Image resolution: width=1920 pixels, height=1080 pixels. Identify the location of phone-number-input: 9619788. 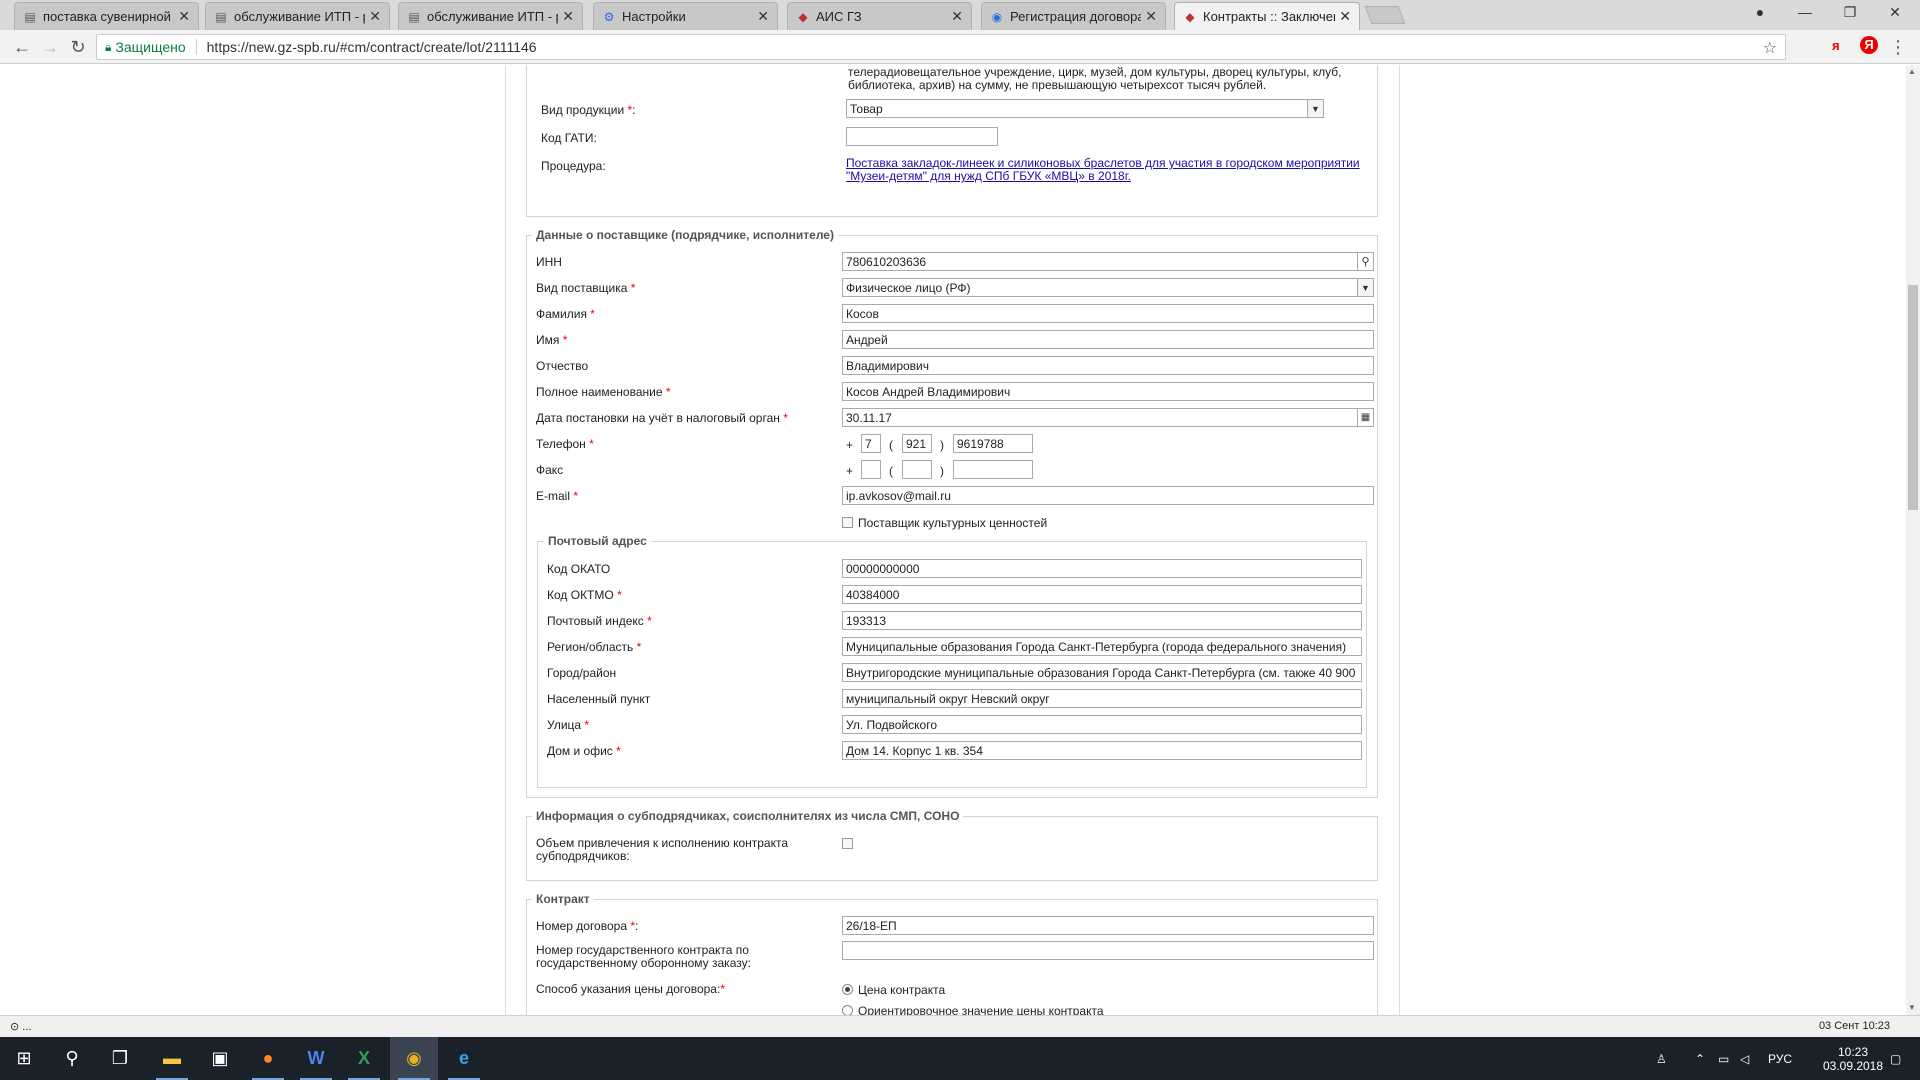
(993, 443).